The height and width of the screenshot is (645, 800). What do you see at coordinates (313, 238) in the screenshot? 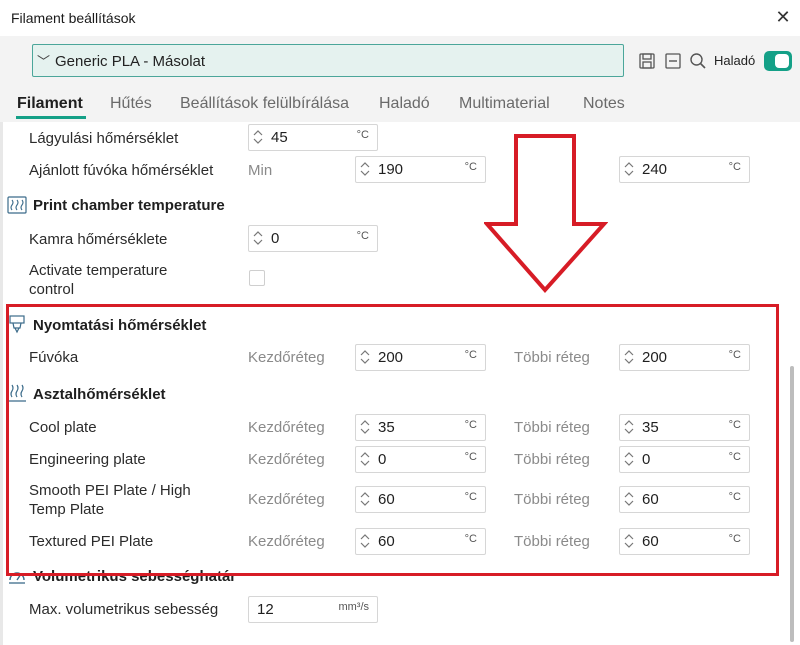
I see `chamber-temp-input: 0 °C` at bounding box center [313, 238].